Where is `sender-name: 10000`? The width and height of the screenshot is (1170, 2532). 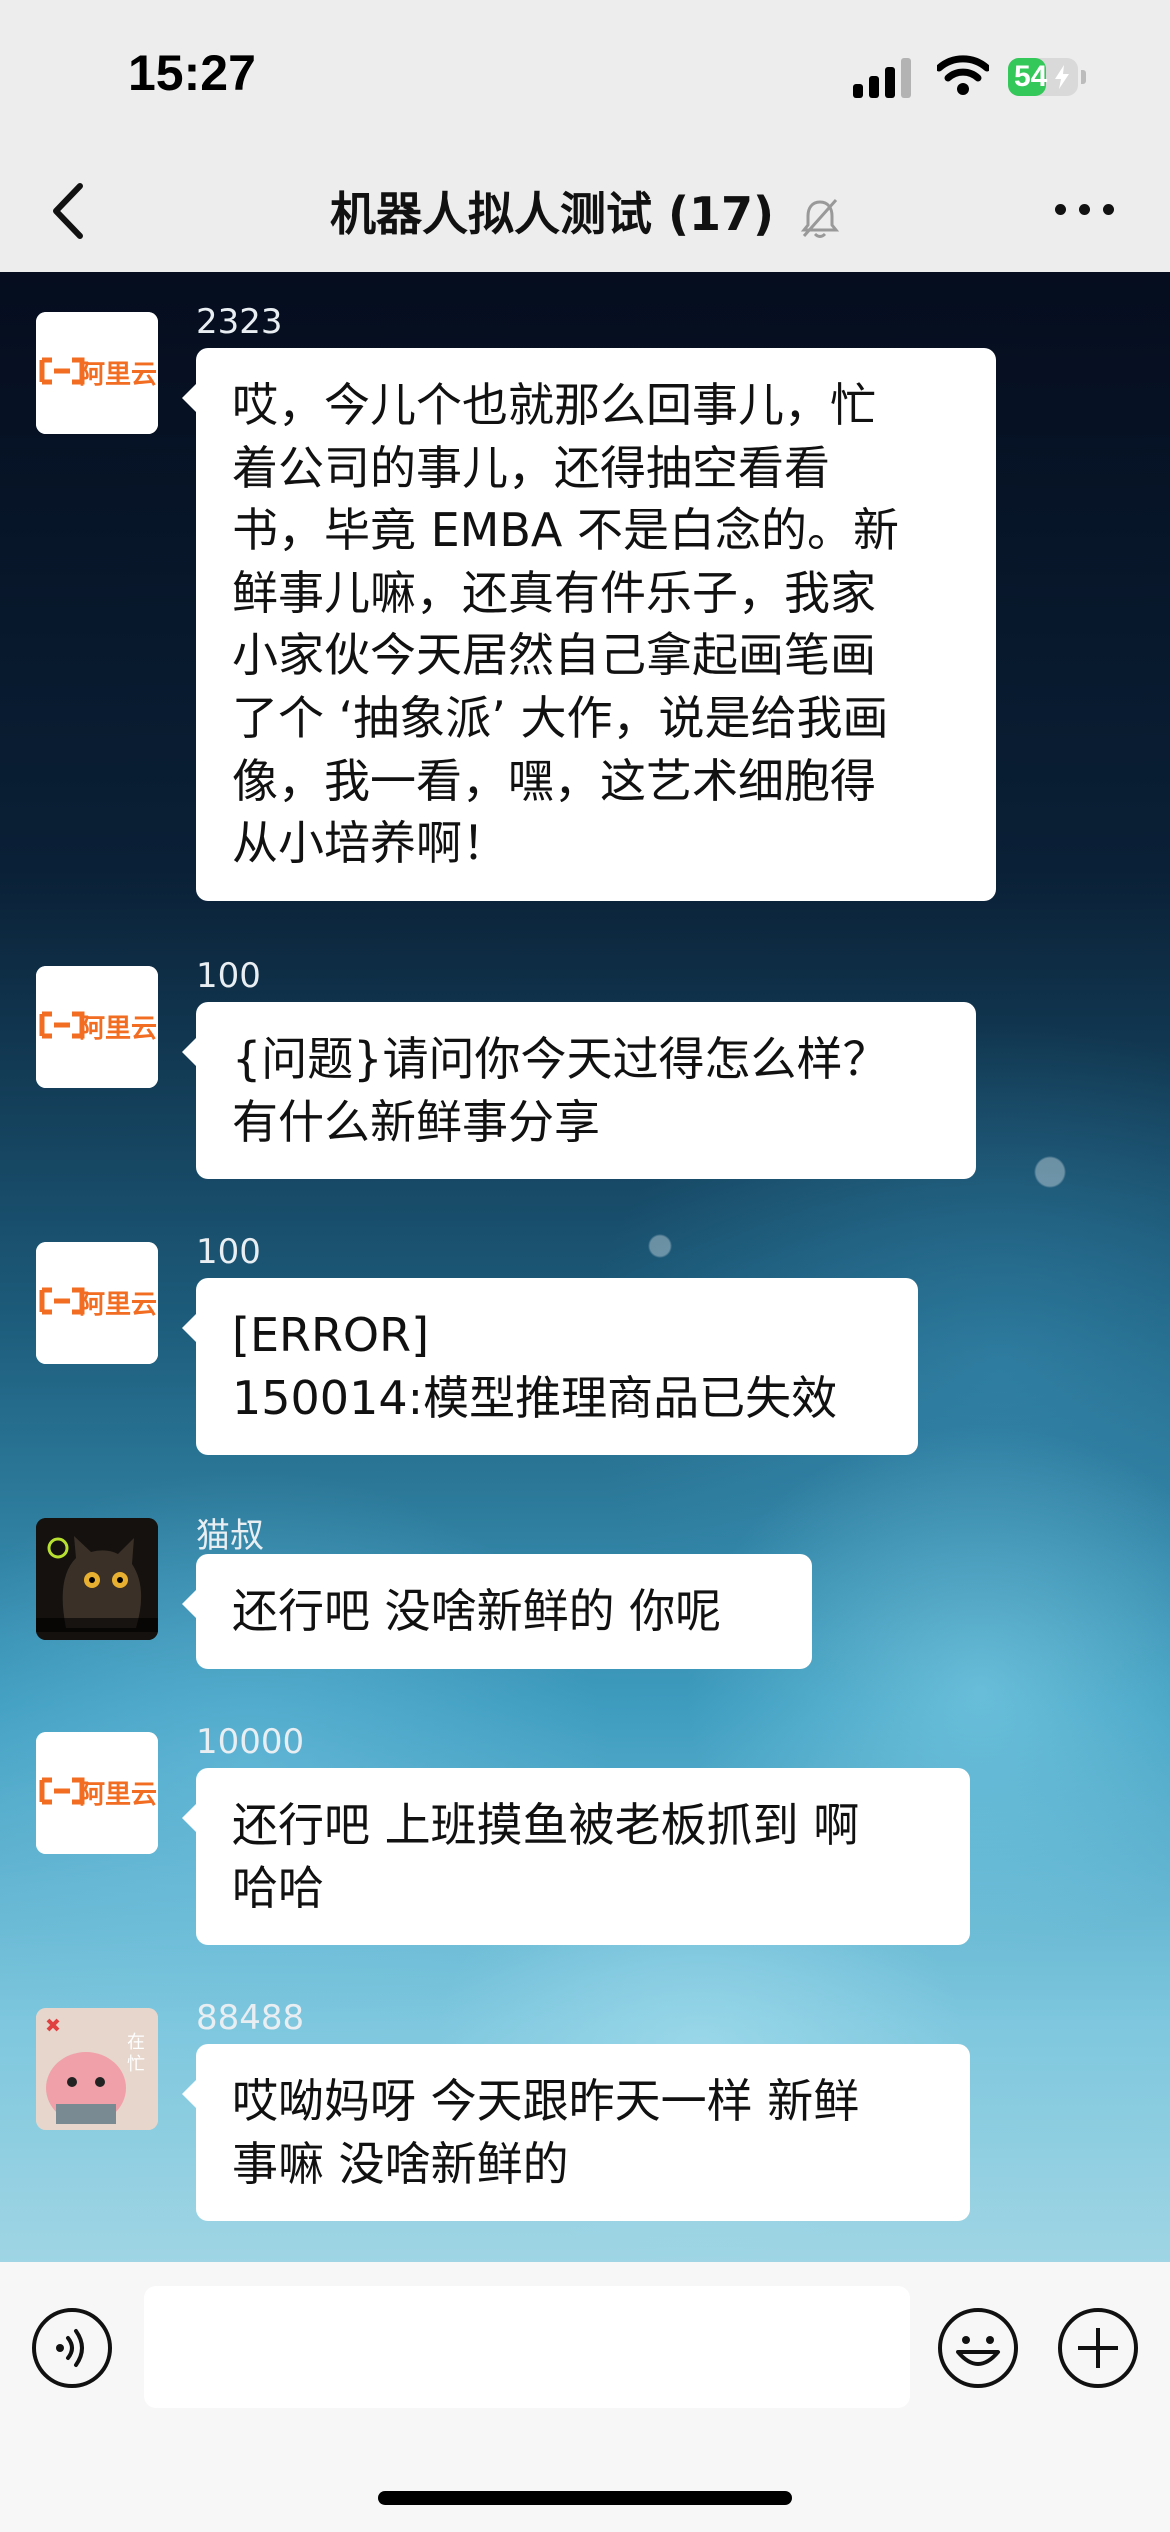 sender-name: 10000 is located at coordinates (250, 1742).